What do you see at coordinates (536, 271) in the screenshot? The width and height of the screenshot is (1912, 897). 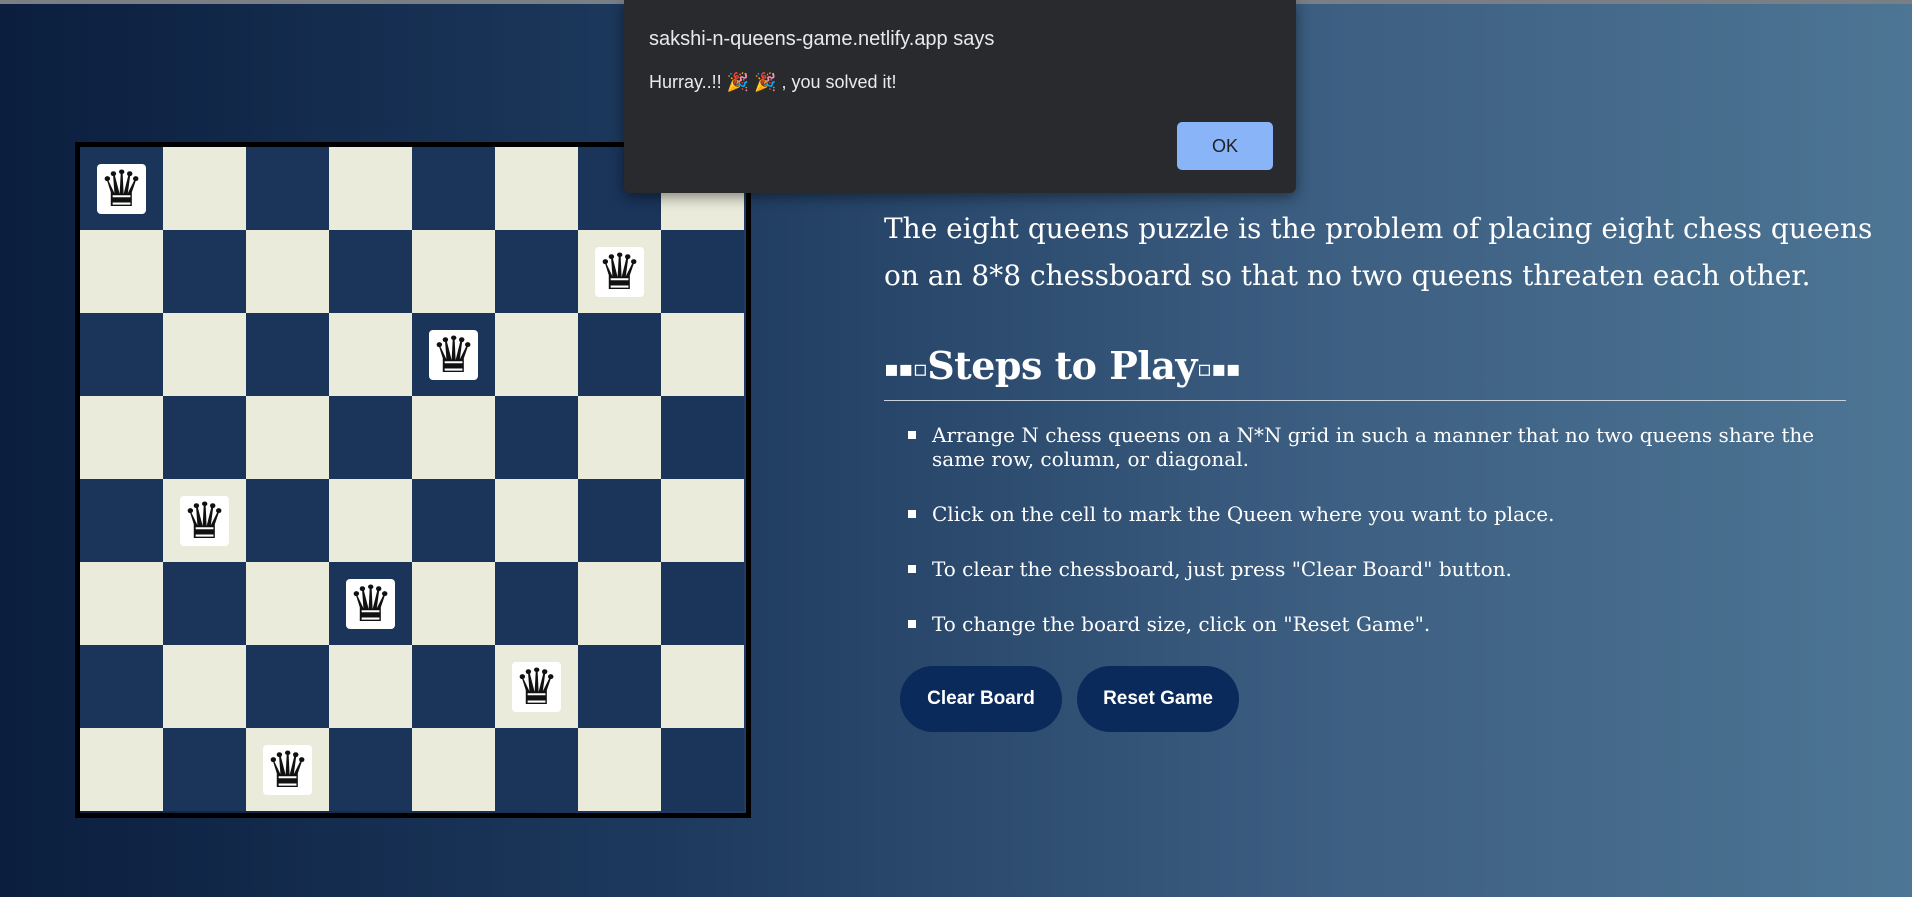 I see `board-cell-r1-c5` at bounding box center [536, 271].